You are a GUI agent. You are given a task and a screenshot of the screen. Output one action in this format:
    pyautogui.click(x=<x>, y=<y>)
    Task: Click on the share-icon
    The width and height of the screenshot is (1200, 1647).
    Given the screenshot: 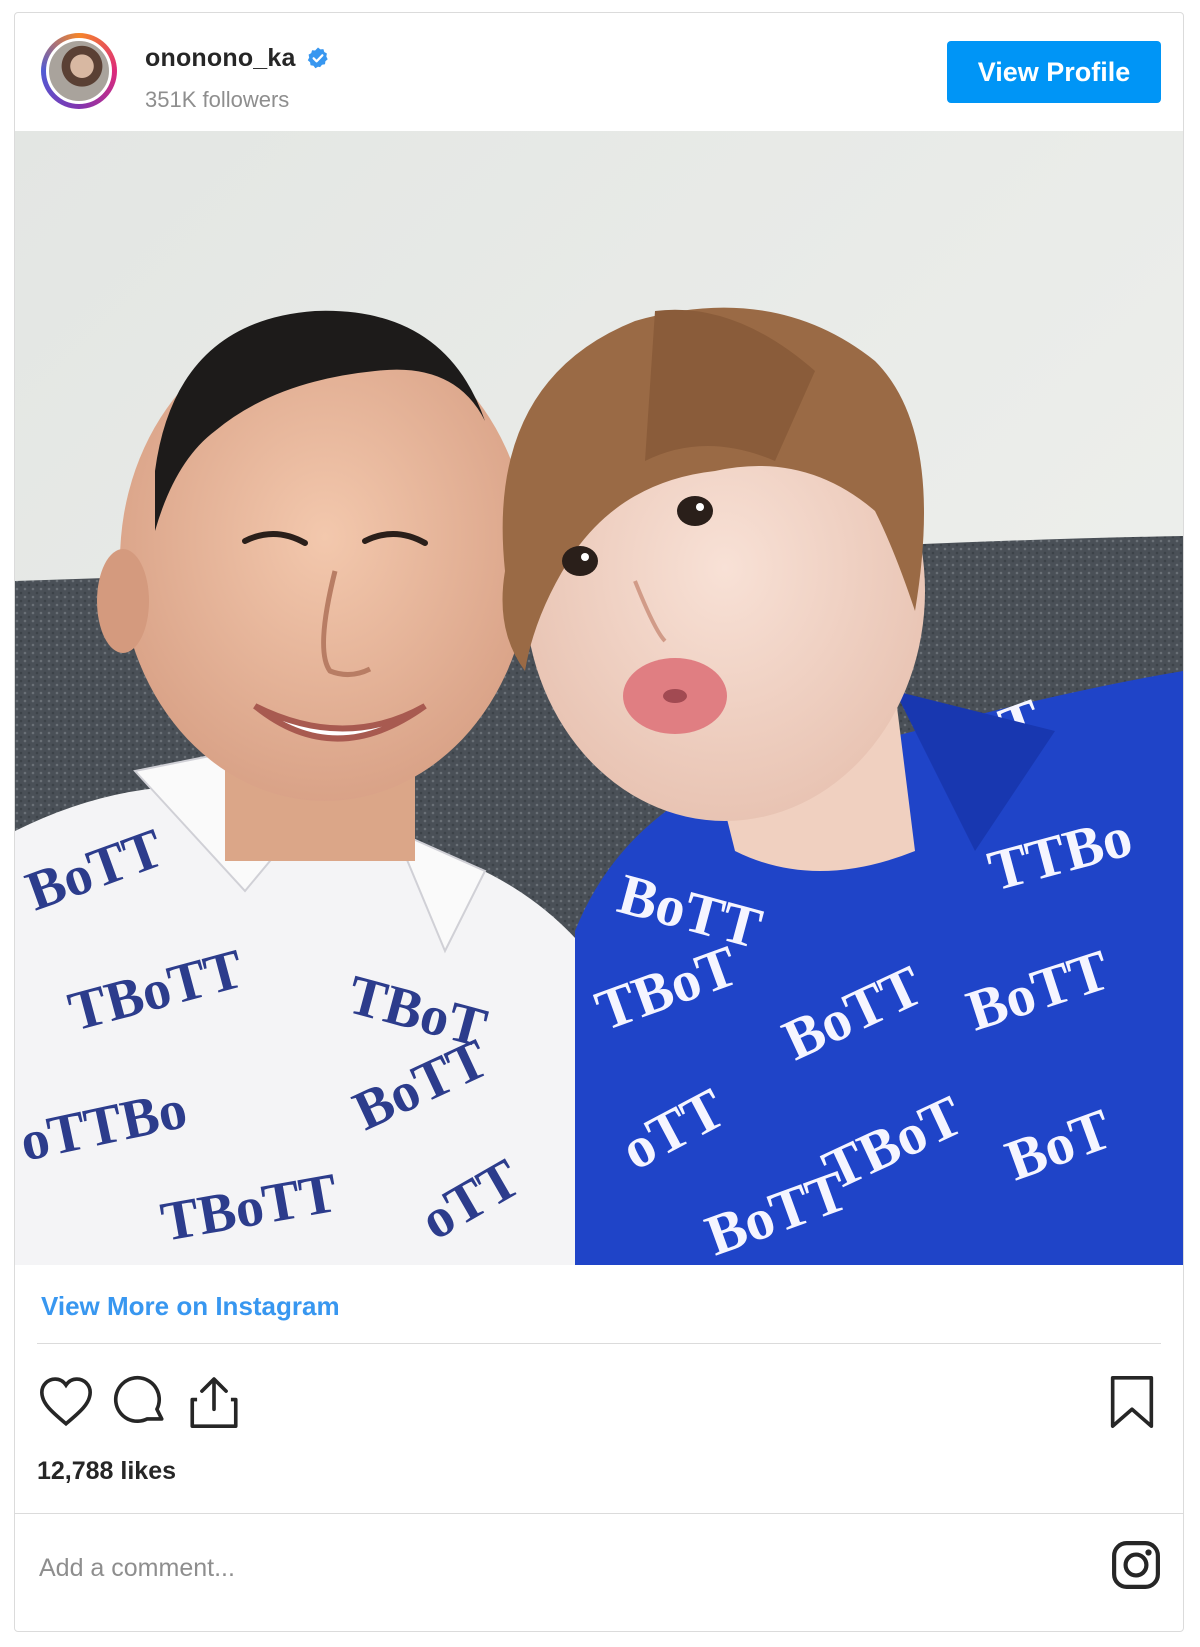 What is the action you would take?
    pyautogui.click(x=214, y=1402)
    